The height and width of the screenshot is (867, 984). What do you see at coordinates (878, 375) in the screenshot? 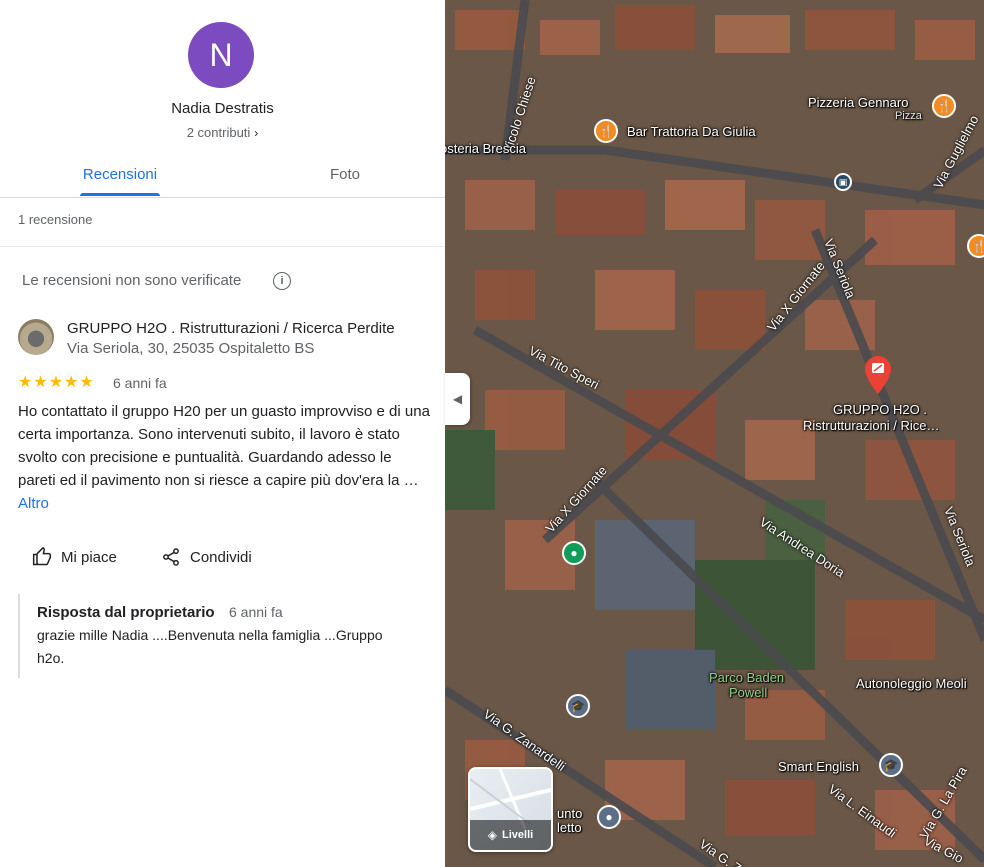
I see `selected-location-pin-icon` at bounding box center [878, 375].